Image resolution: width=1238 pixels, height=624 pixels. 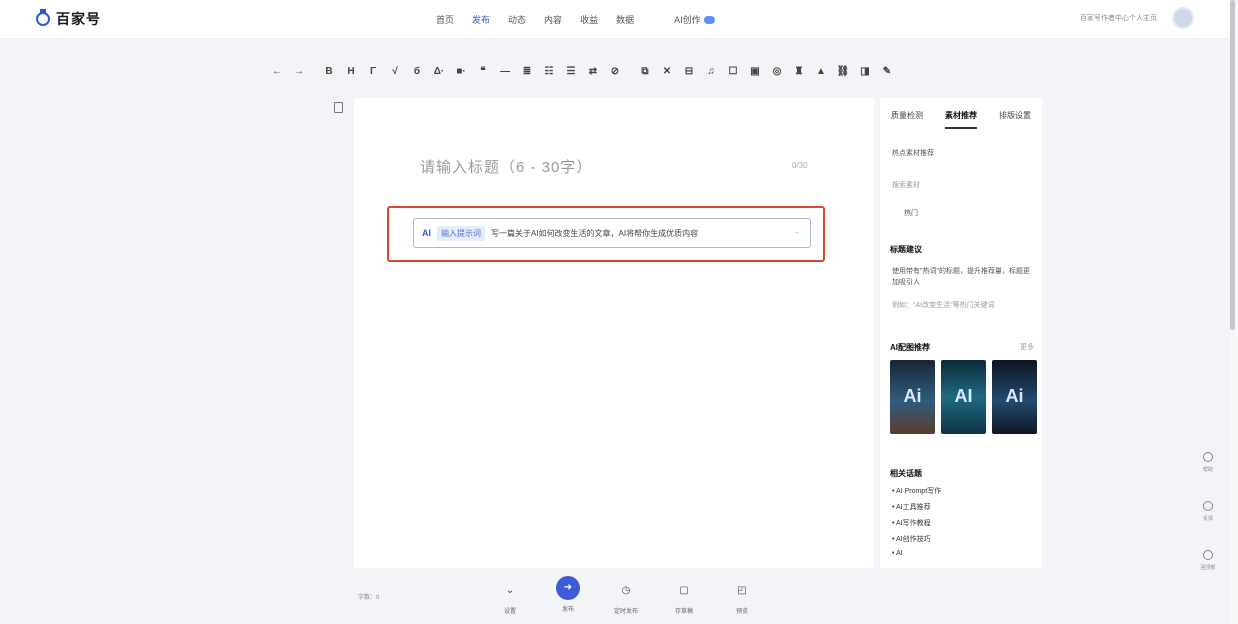 What do you see at coordinates (1207, 519) in the screenshot?
I see `feedback-label: 反馈` at bounding box center [1207, 519].